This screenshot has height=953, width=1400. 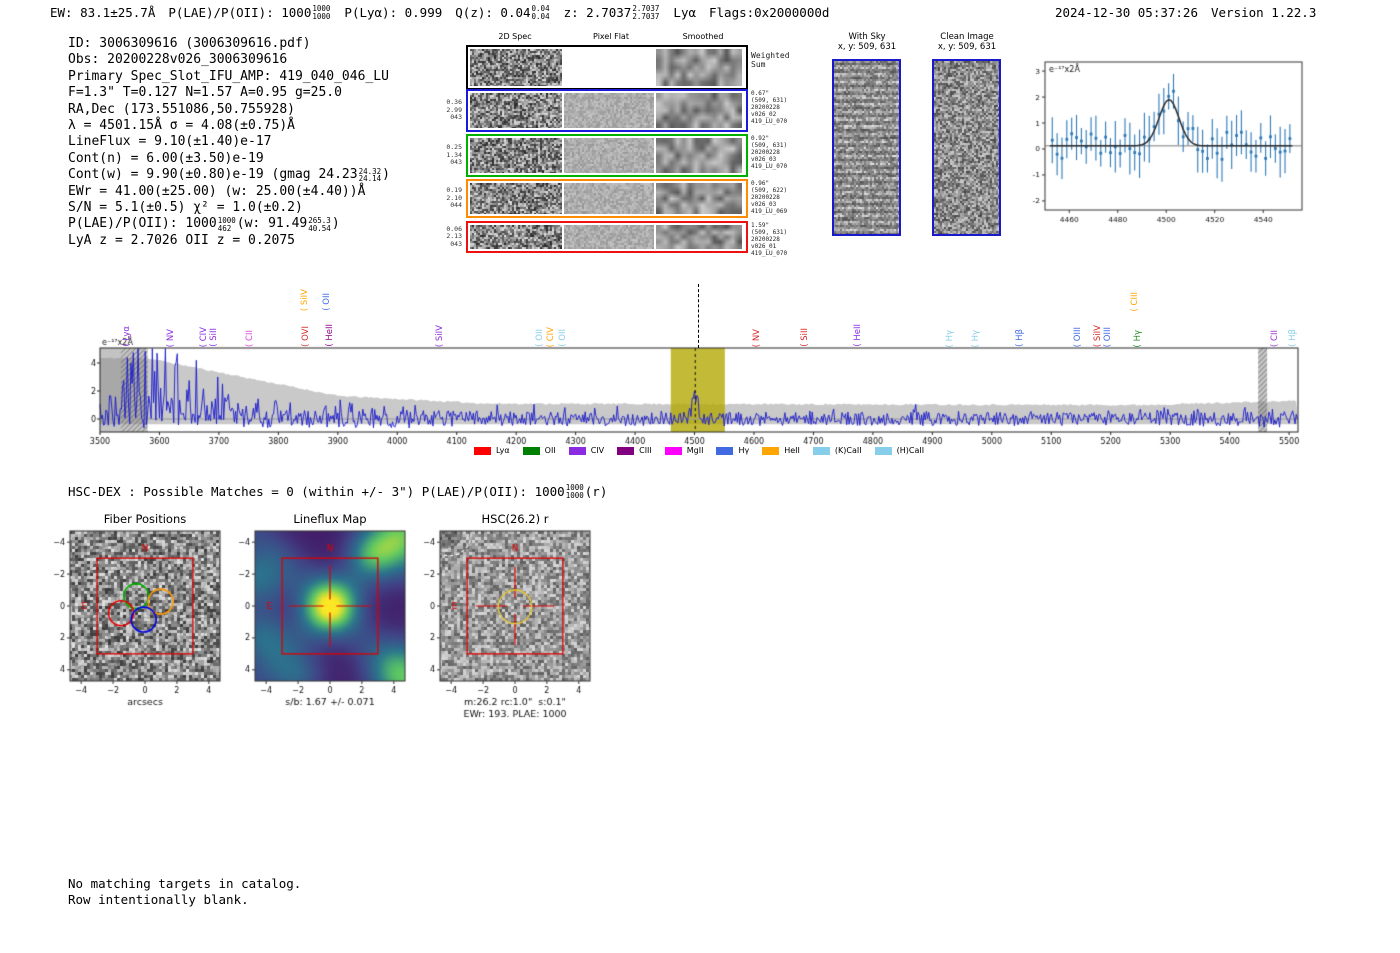 What do you see at coordinates (502, 12) in the screenshot?
I see `header-qz: Q(z): 0.04 0.04 0.04` at bounding box center [502, 12].